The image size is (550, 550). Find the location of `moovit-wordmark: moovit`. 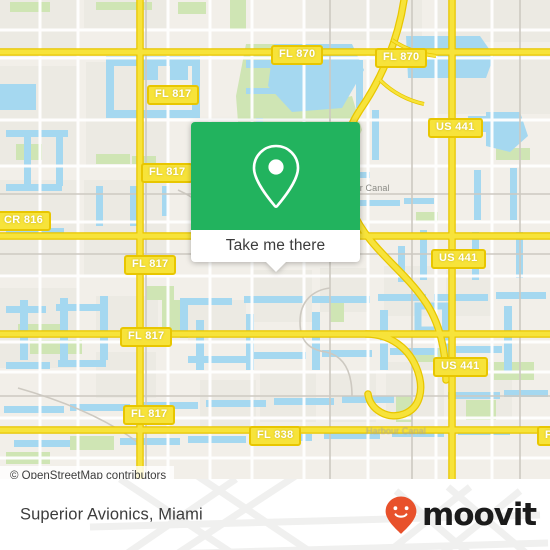

moovit-wordmark: moovit is located at coordinates (479, 514).